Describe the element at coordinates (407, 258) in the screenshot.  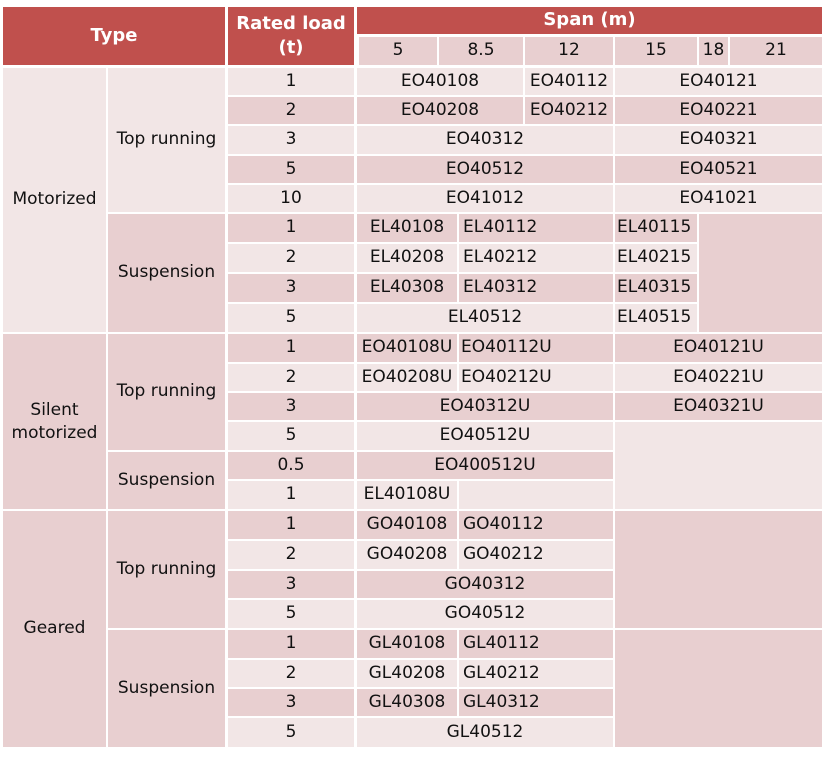
I see `model-code: EL40208` at that location.